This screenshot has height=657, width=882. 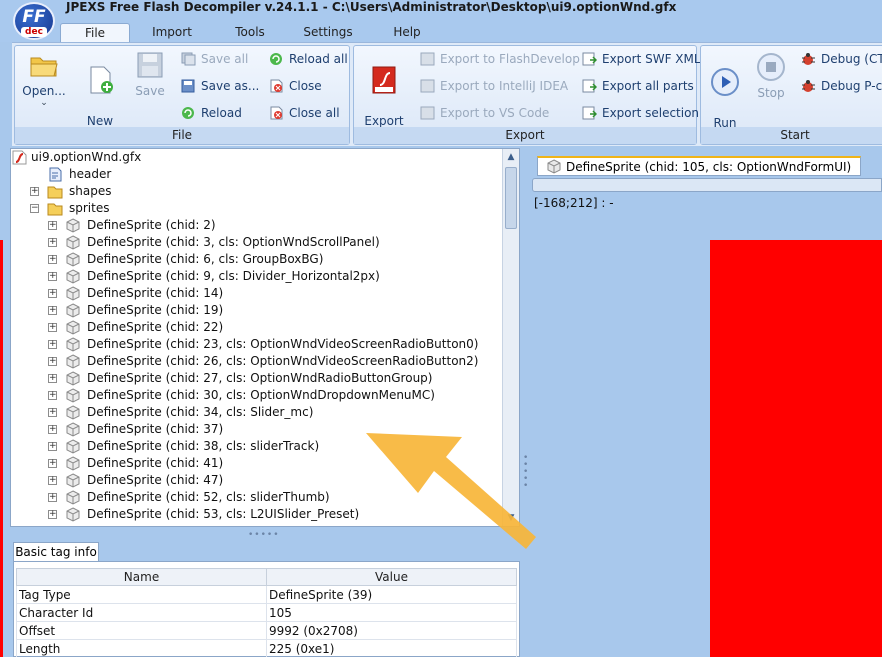 I want to click on reload-label: Reload, so click(x=221, y=113).